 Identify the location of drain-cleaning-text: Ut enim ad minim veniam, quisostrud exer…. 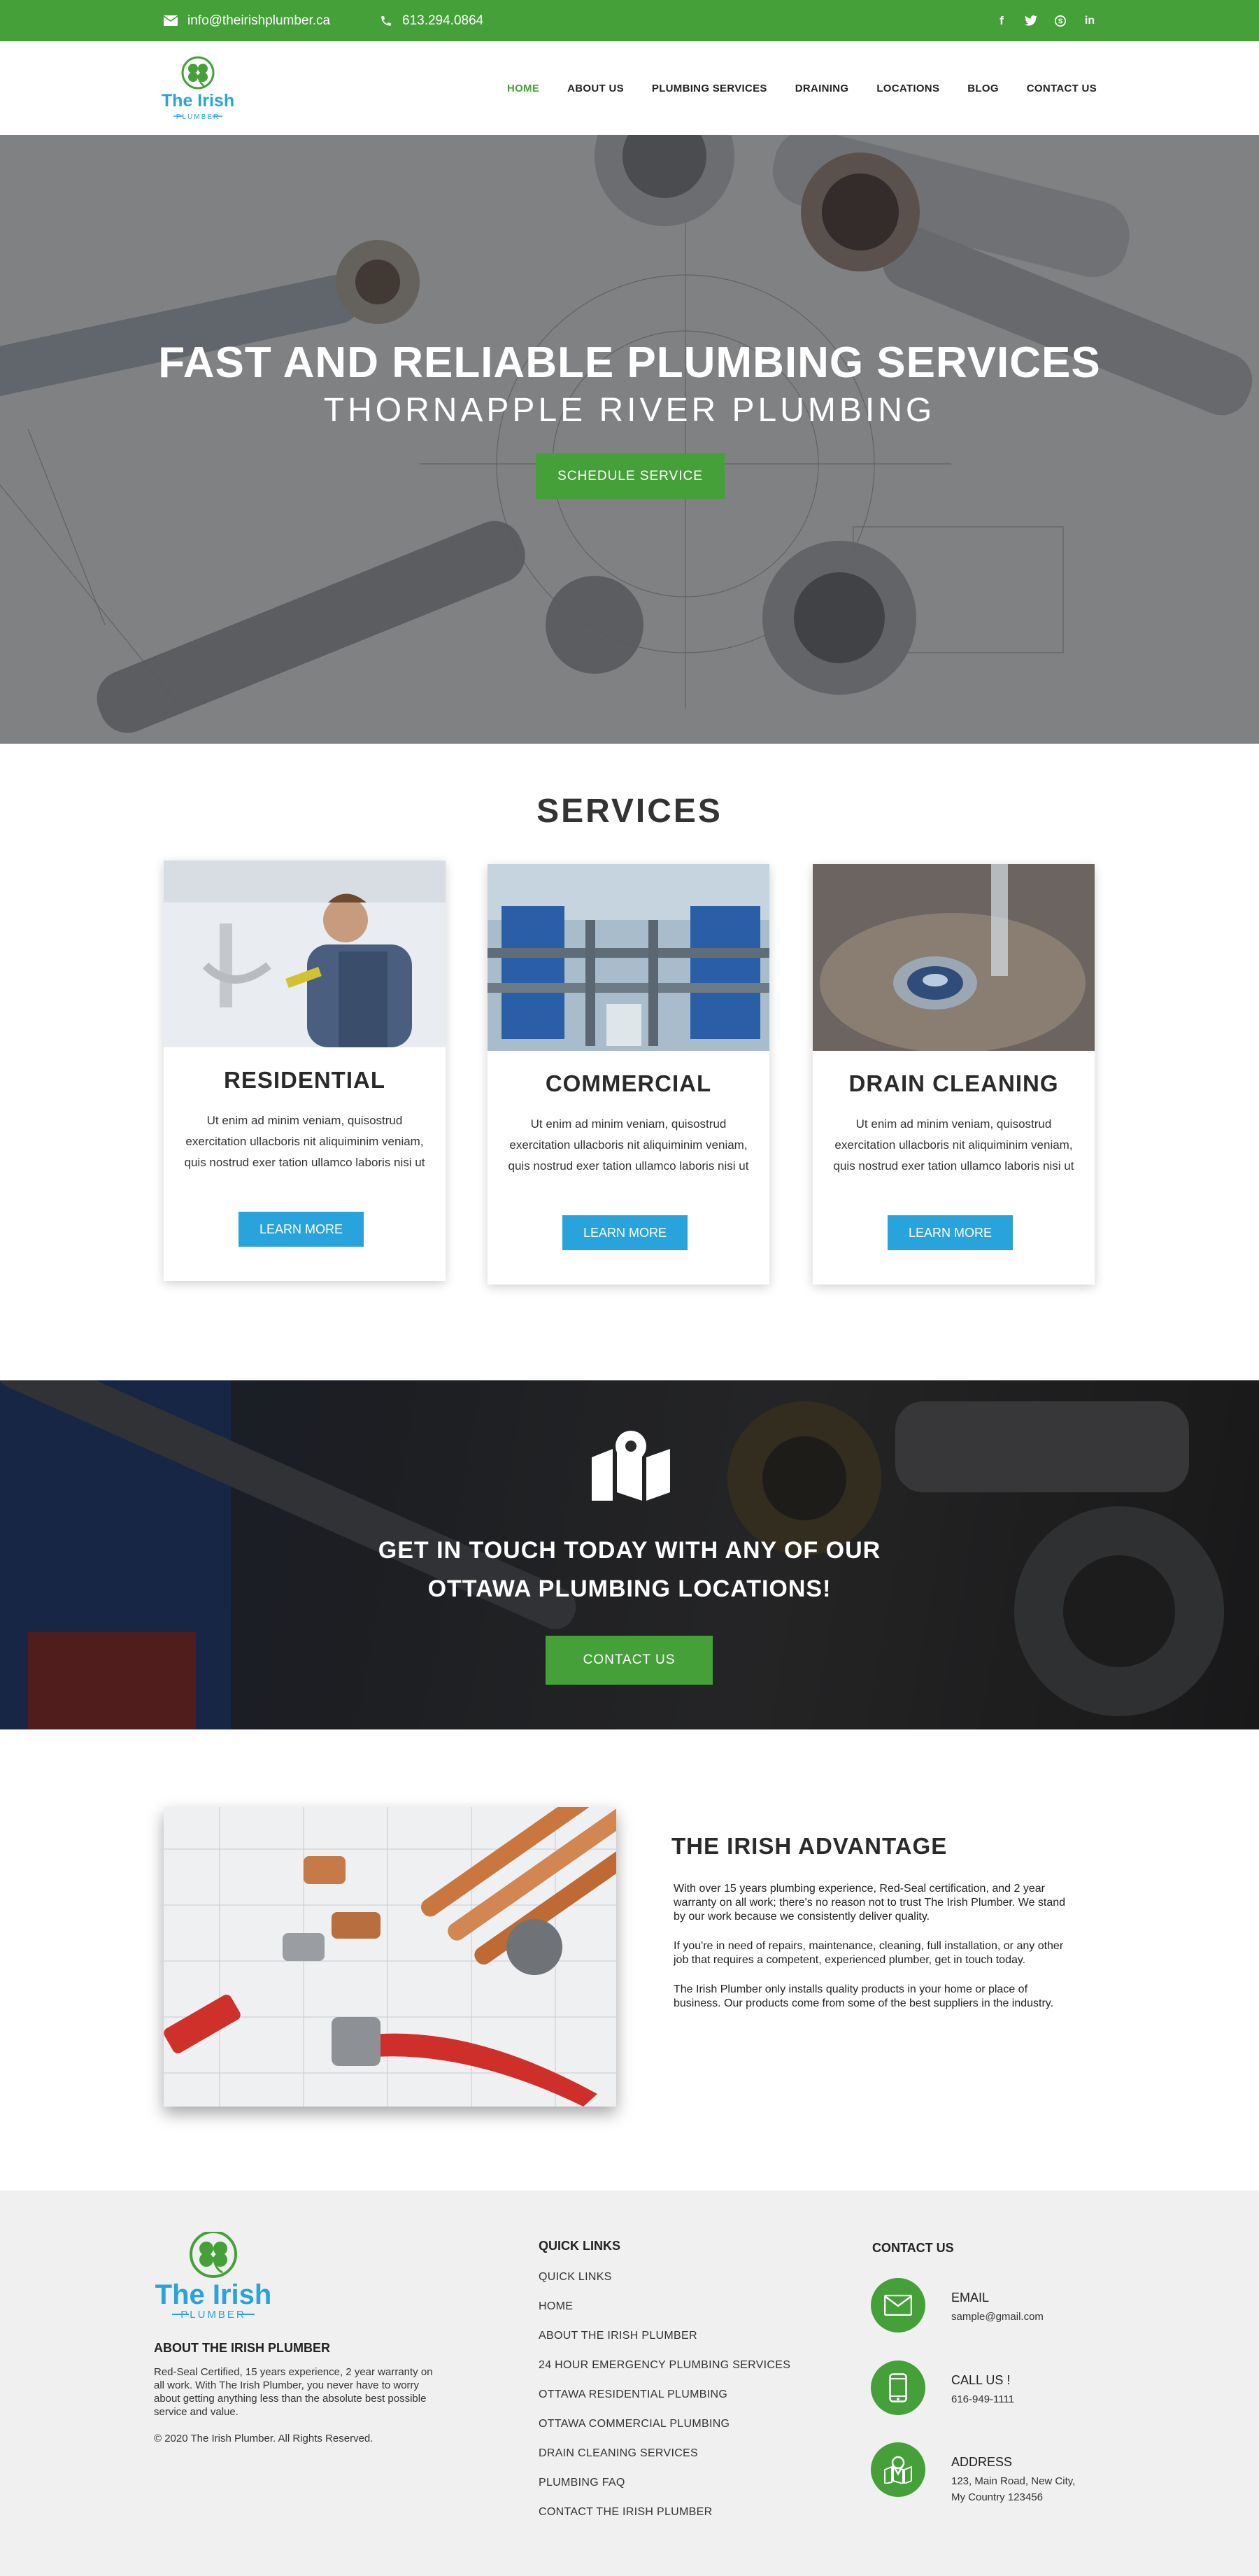
(954, 1145).